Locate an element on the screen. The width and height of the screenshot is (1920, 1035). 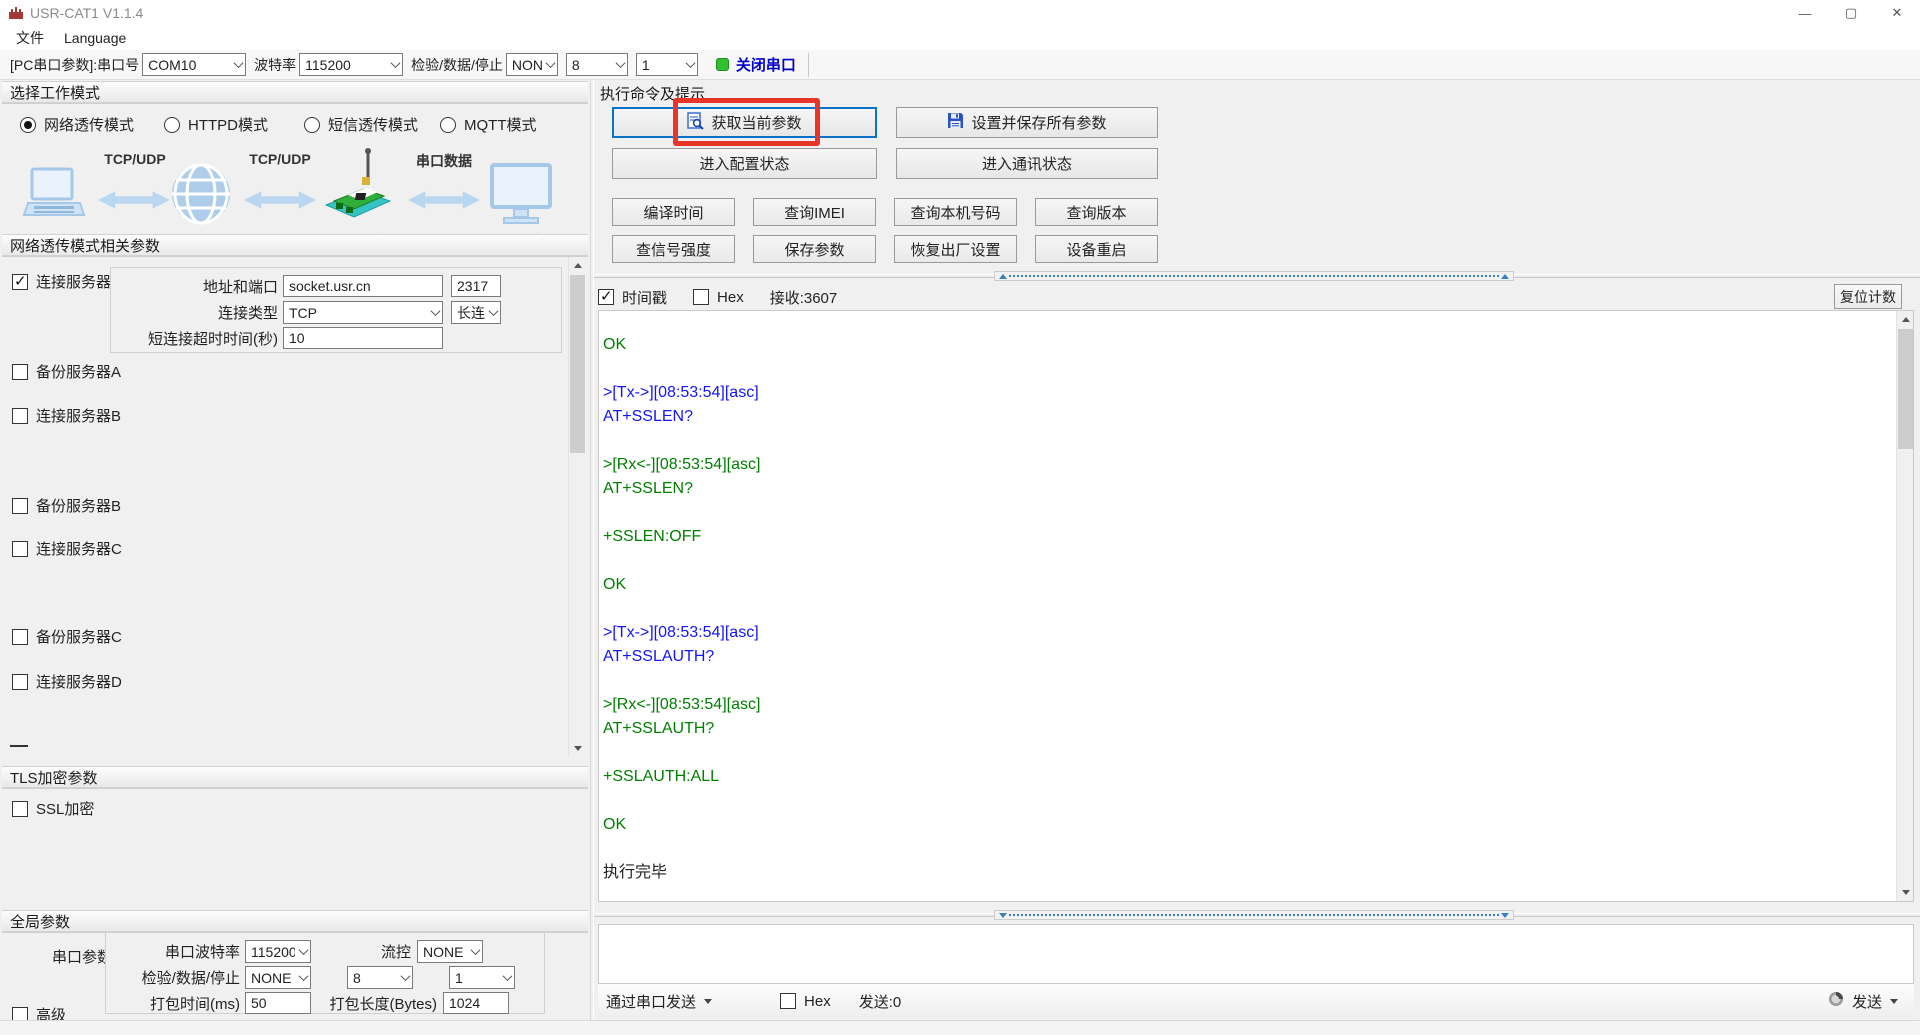
conn-mode-select: 长连接 is located at coordinates (476, 312).